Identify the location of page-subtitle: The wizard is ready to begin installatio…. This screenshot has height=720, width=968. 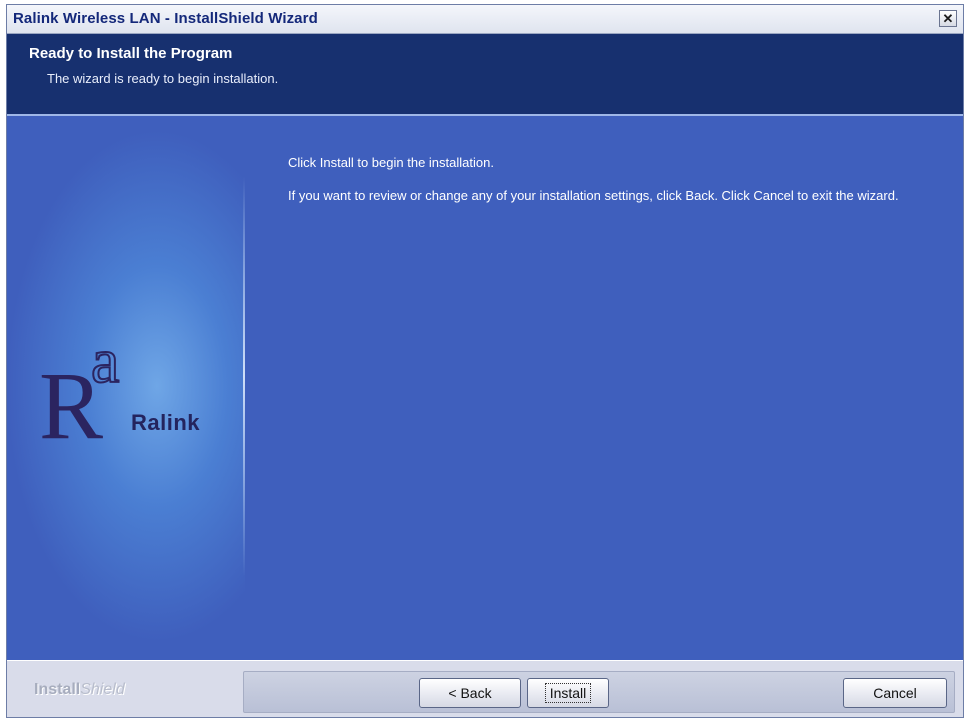
(163, 78).